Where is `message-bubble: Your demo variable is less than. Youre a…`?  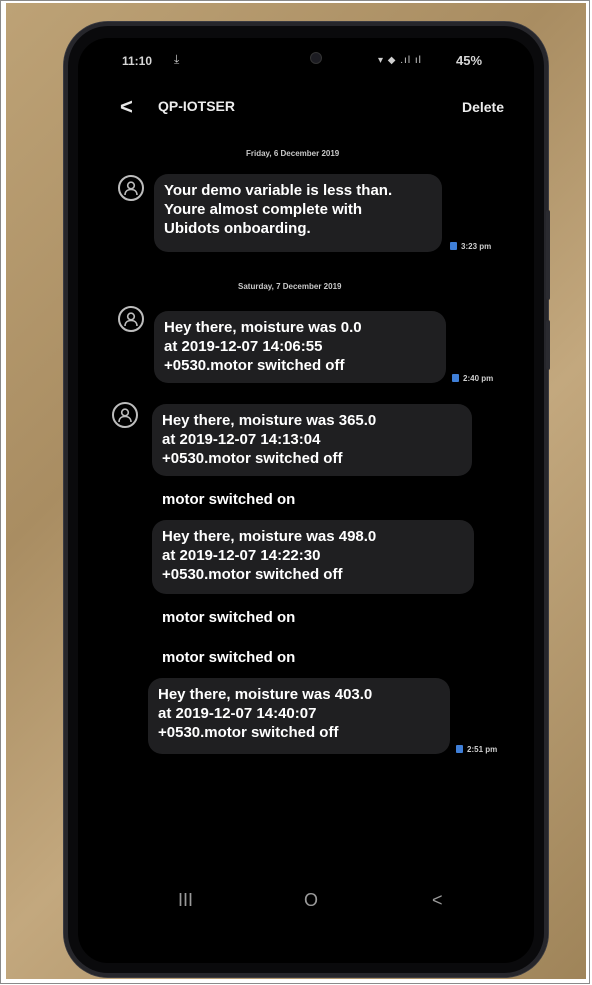
message-bubble: Your demo variable is less than. Youre a… is located at coordinates (298, 213).